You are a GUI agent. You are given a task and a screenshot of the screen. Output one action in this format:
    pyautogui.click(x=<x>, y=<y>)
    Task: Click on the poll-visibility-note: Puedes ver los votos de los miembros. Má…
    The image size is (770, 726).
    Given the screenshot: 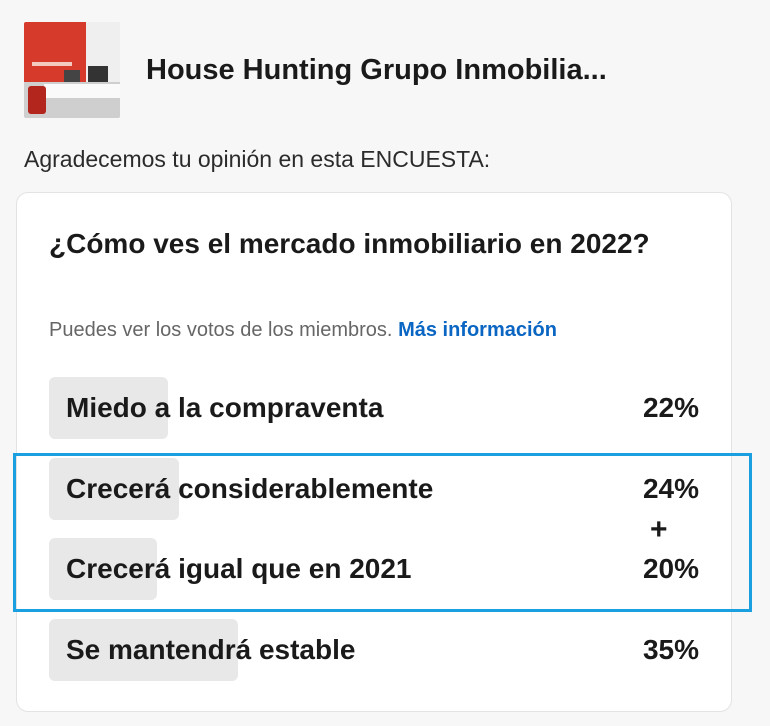 What is the action you would take?
    pyautogui.click(x=303, y=330)
    